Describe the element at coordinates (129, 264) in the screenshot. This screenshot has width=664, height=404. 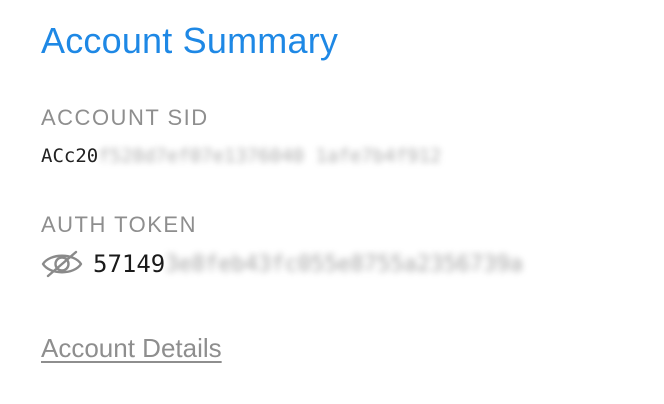
I see `auth-token-visible: 57149` at that location.